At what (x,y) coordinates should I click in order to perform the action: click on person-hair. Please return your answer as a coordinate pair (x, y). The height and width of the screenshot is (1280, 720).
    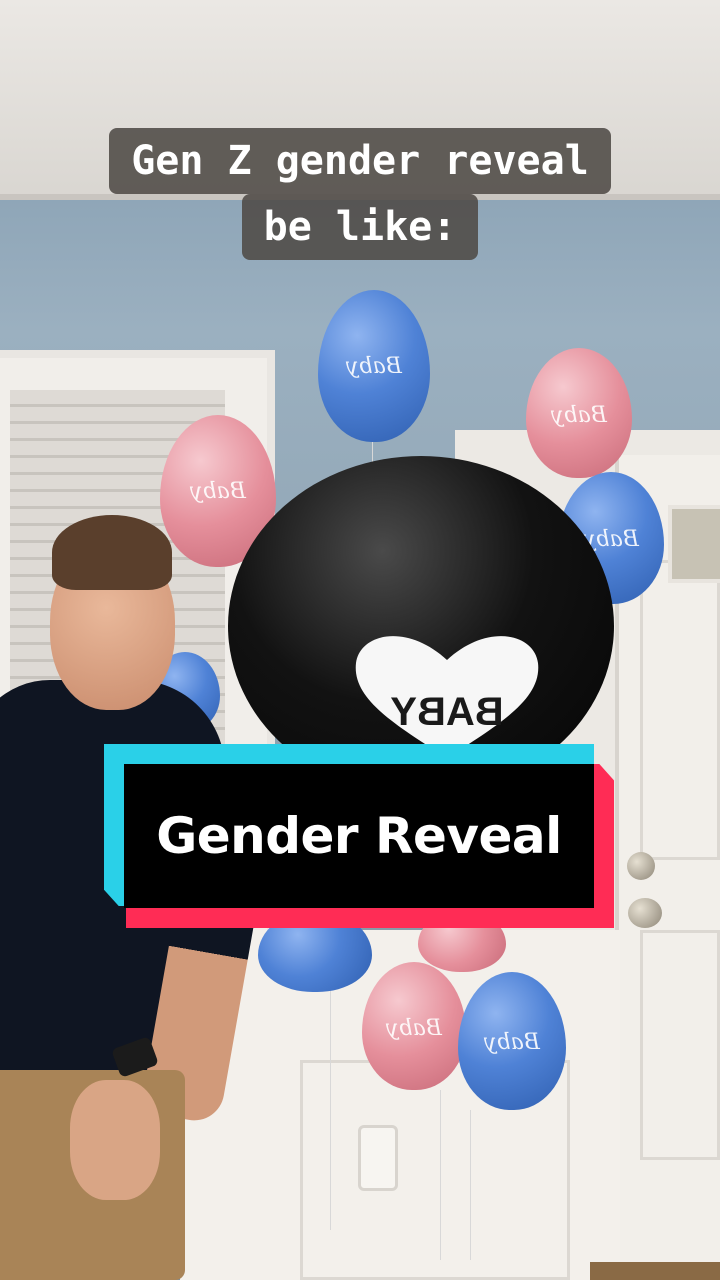
    Looking at the image, I should click on (112, 552).